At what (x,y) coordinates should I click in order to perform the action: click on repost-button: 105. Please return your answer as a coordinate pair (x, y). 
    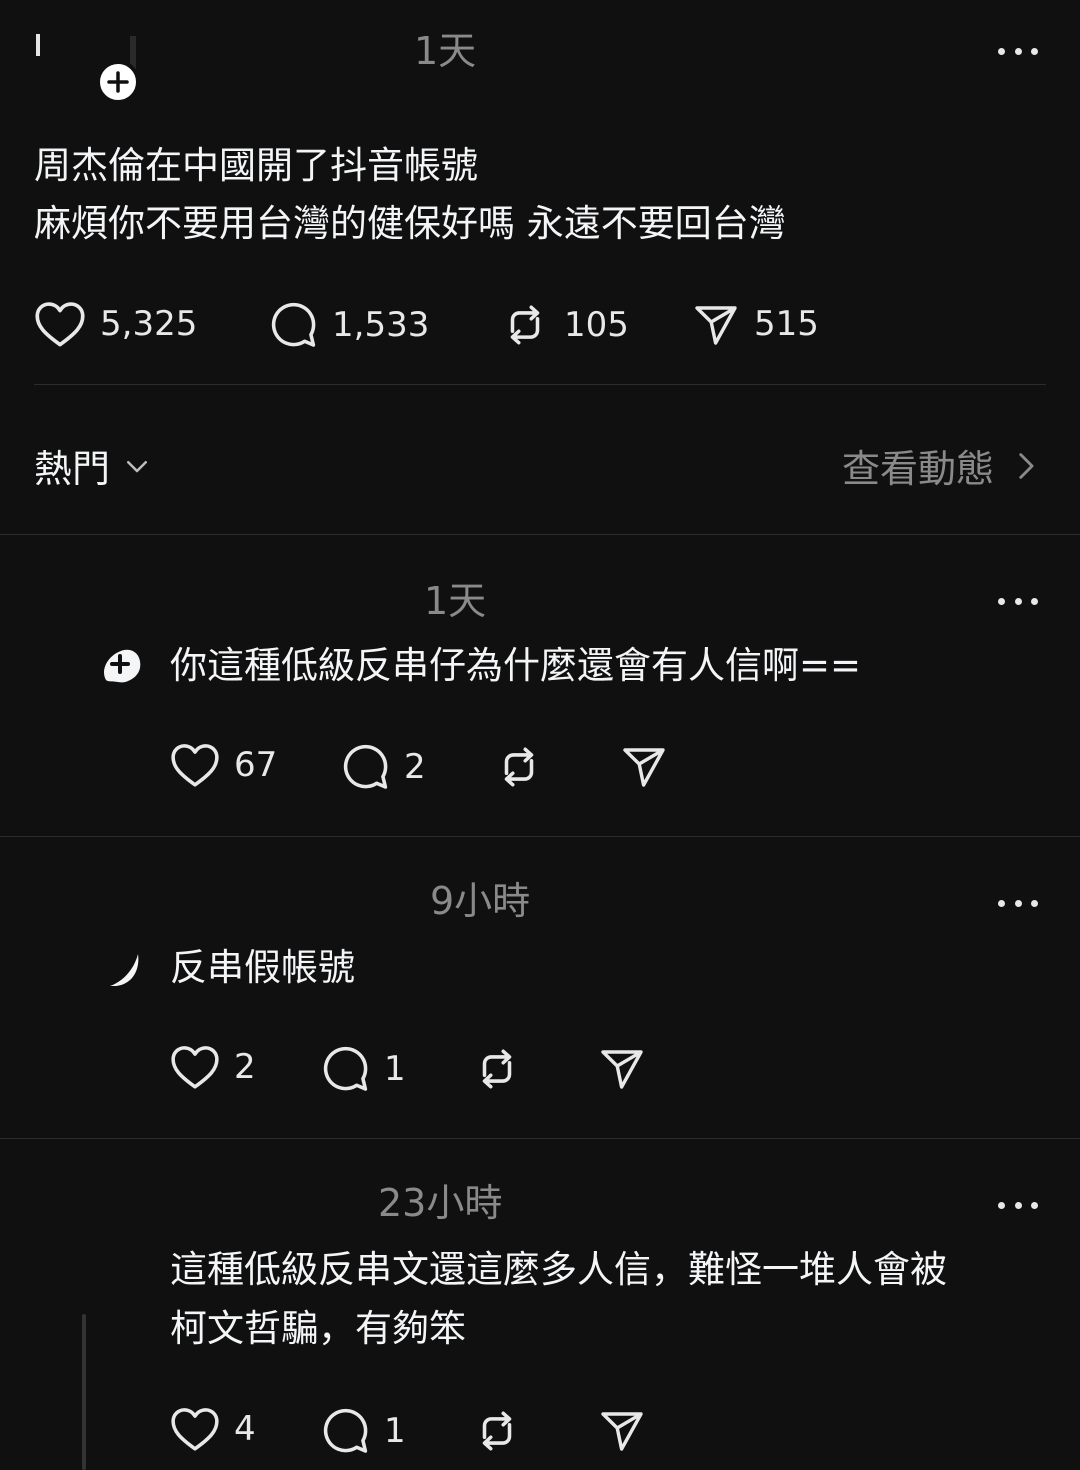
    Looking at the image, I should click on (564, 325).